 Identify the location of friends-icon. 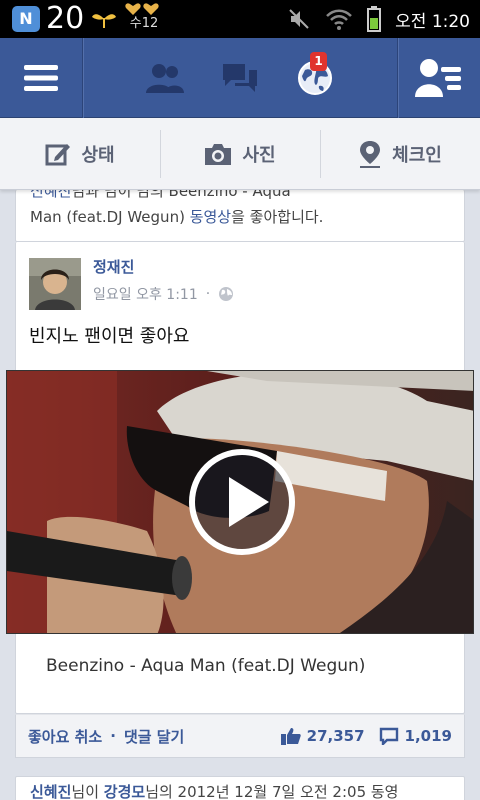
(165, 78).